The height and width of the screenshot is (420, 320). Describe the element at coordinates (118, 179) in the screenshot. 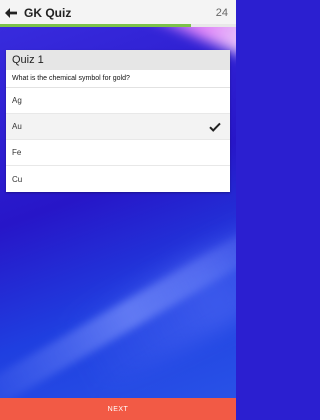

I see `answer-option-cu: Cu` at that location.